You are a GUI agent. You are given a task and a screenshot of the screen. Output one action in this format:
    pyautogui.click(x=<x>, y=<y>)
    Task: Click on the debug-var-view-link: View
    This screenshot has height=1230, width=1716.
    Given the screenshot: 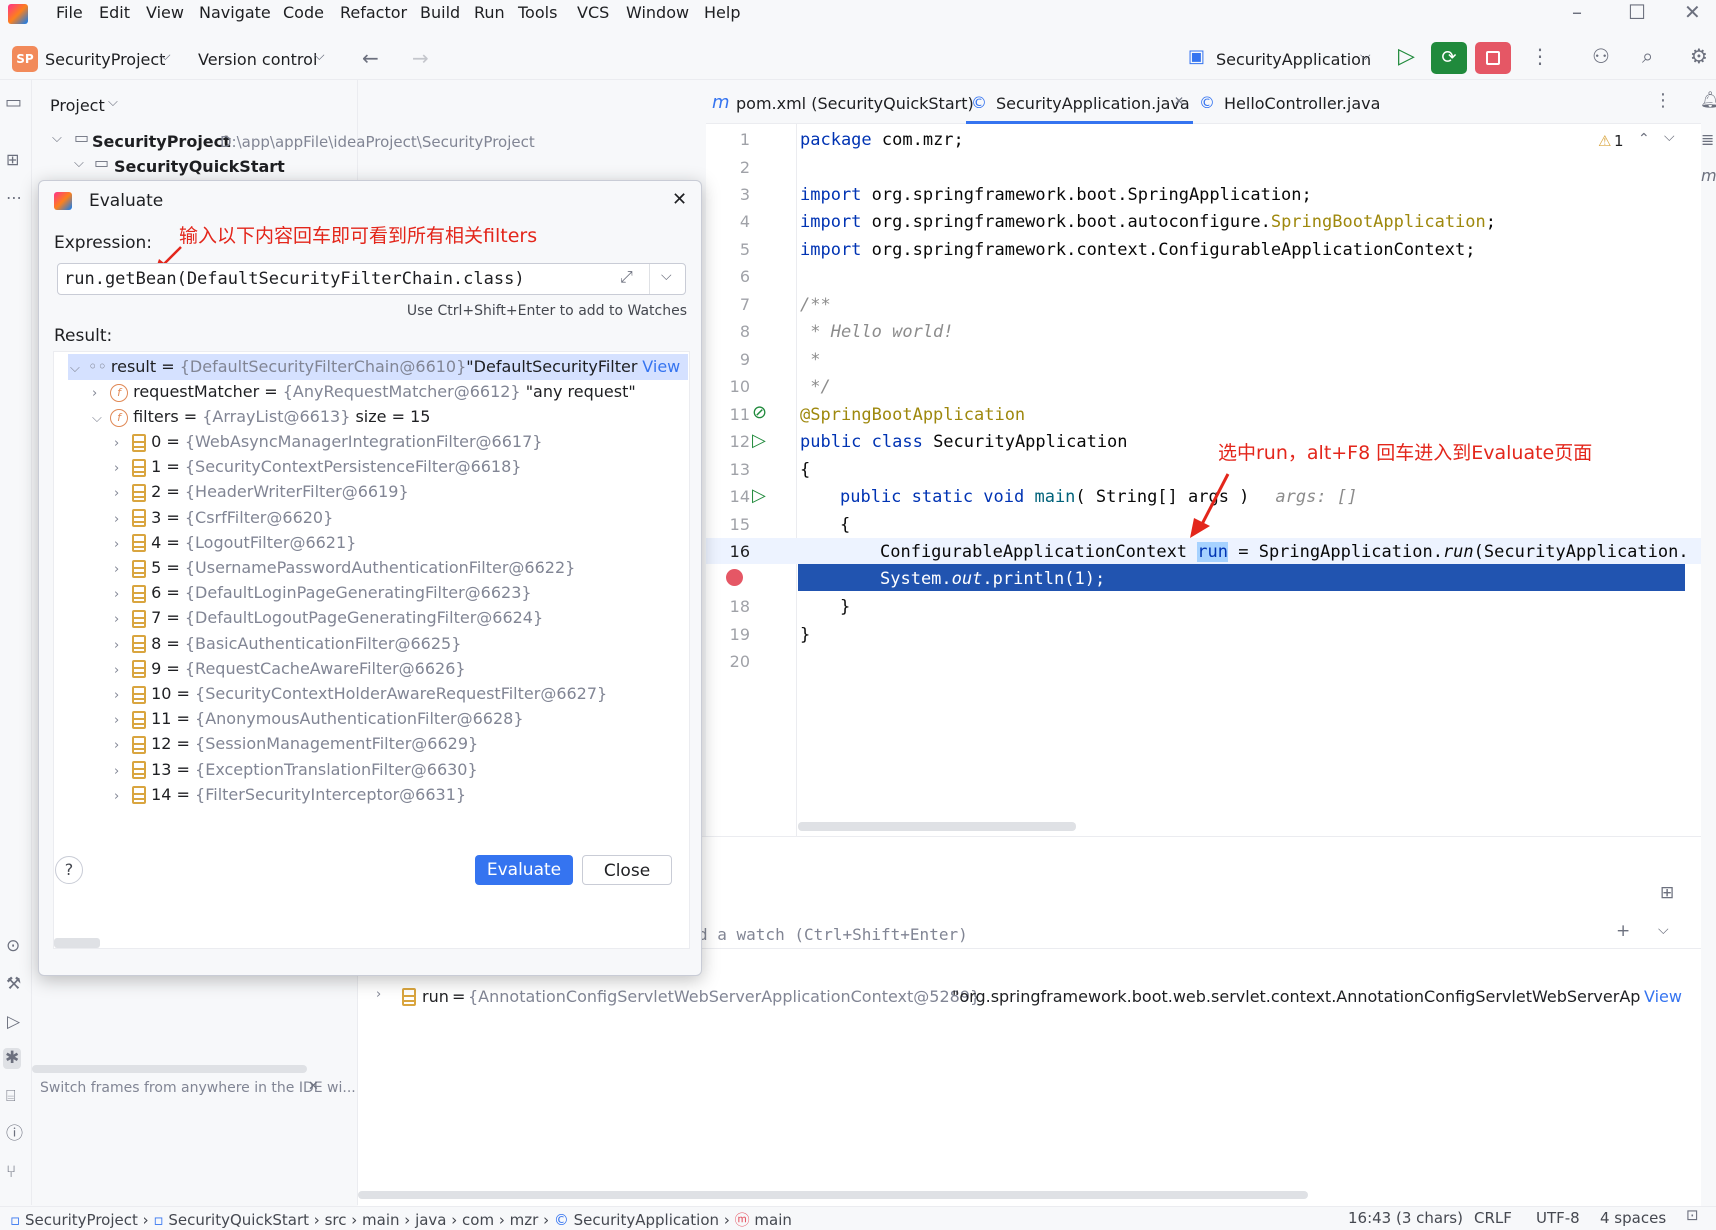 What is the action you would take?
    pyautogui.click(x=1663, y=996)
    